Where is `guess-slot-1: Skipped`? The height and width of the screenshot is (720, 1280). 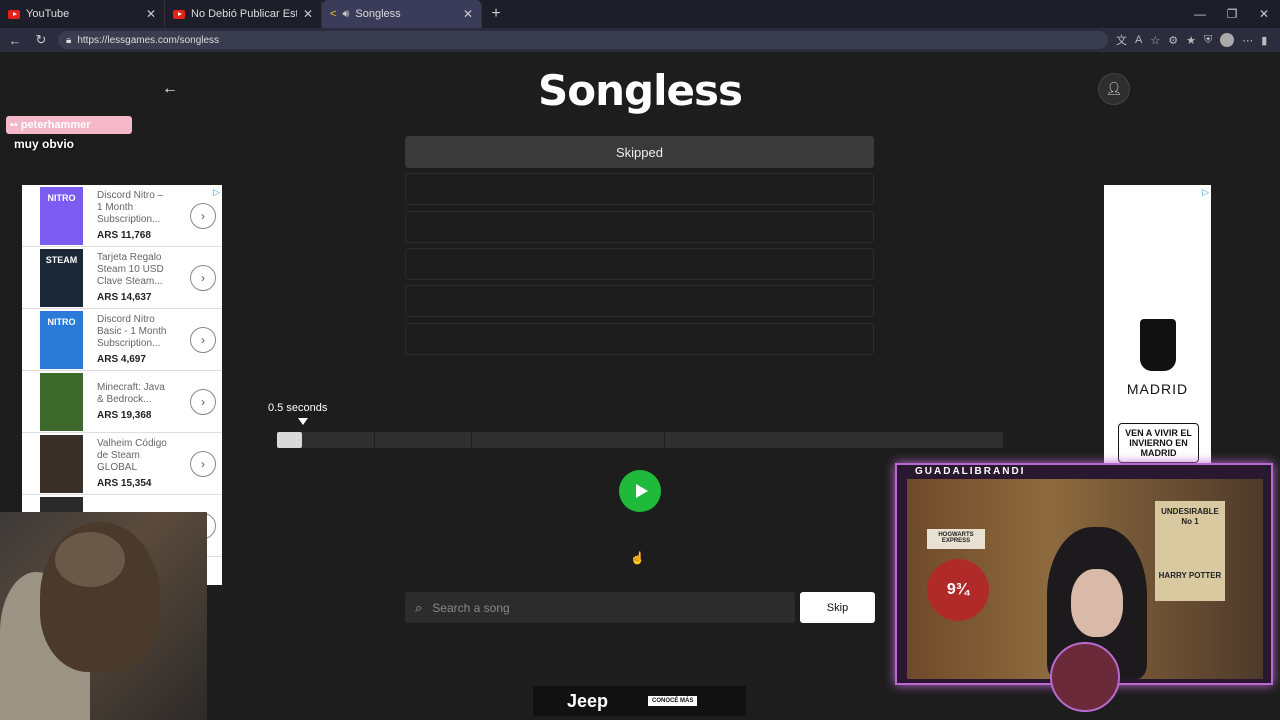 guess-slot-1: Skipped is located at coordinates (639, 152).